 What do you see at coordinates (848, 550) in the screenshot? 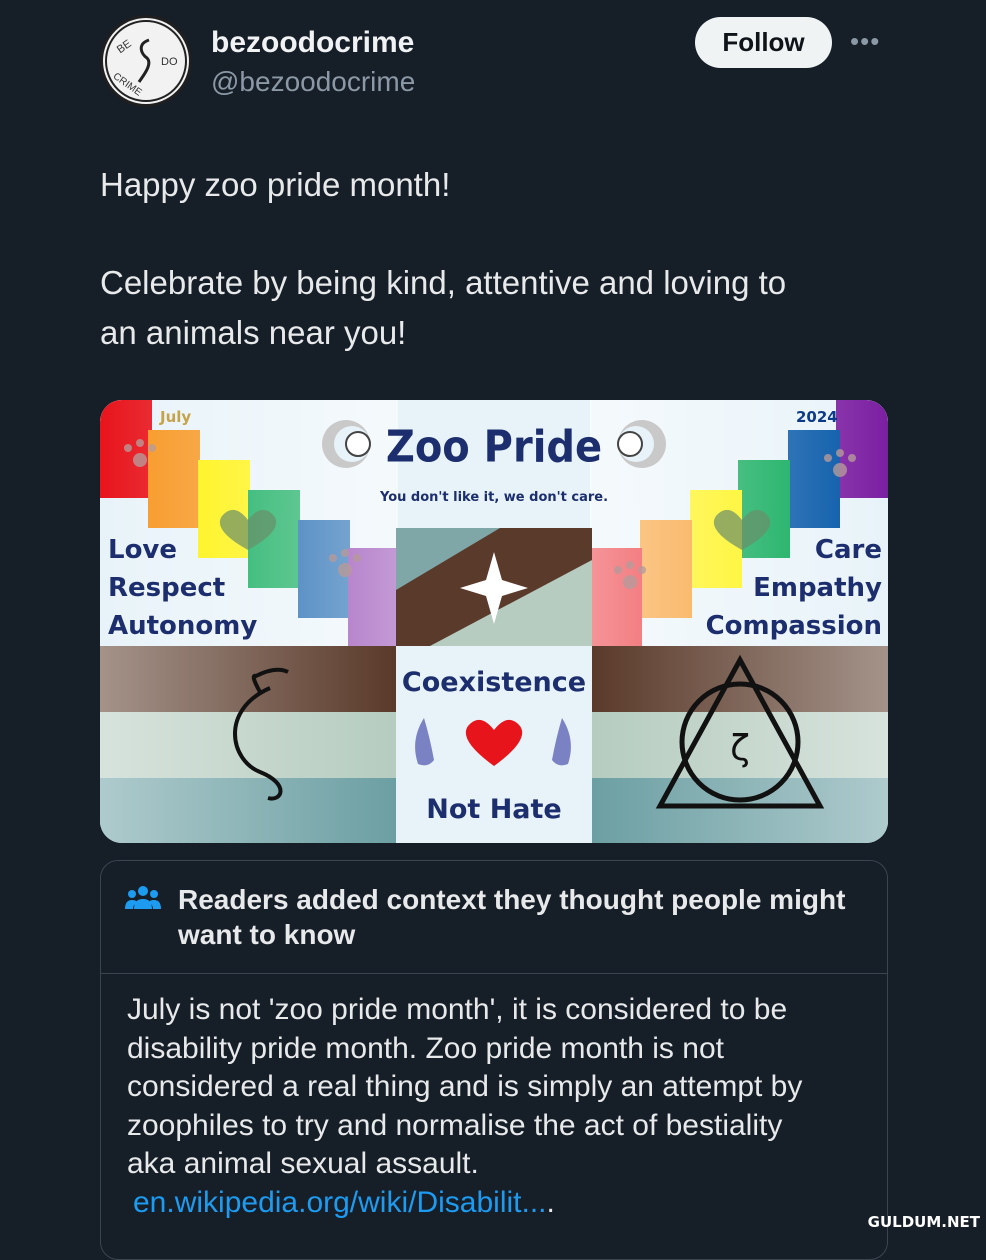
I see `value-care: Care` at bounding box center [848, 550].